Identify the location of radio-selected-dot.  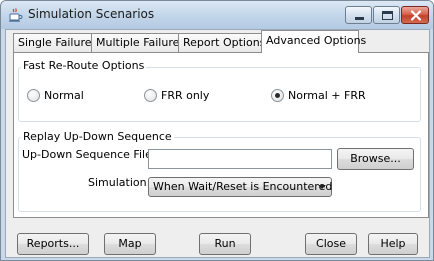
(277, 95).